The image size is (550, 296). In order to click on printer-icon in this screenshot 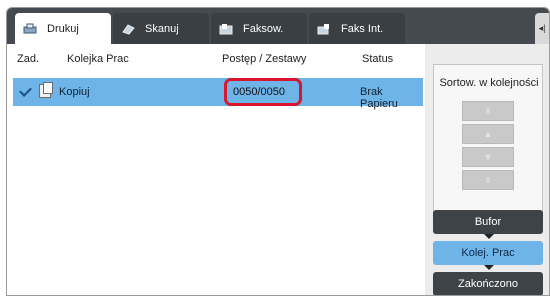, I will do `click(30, 29)`.